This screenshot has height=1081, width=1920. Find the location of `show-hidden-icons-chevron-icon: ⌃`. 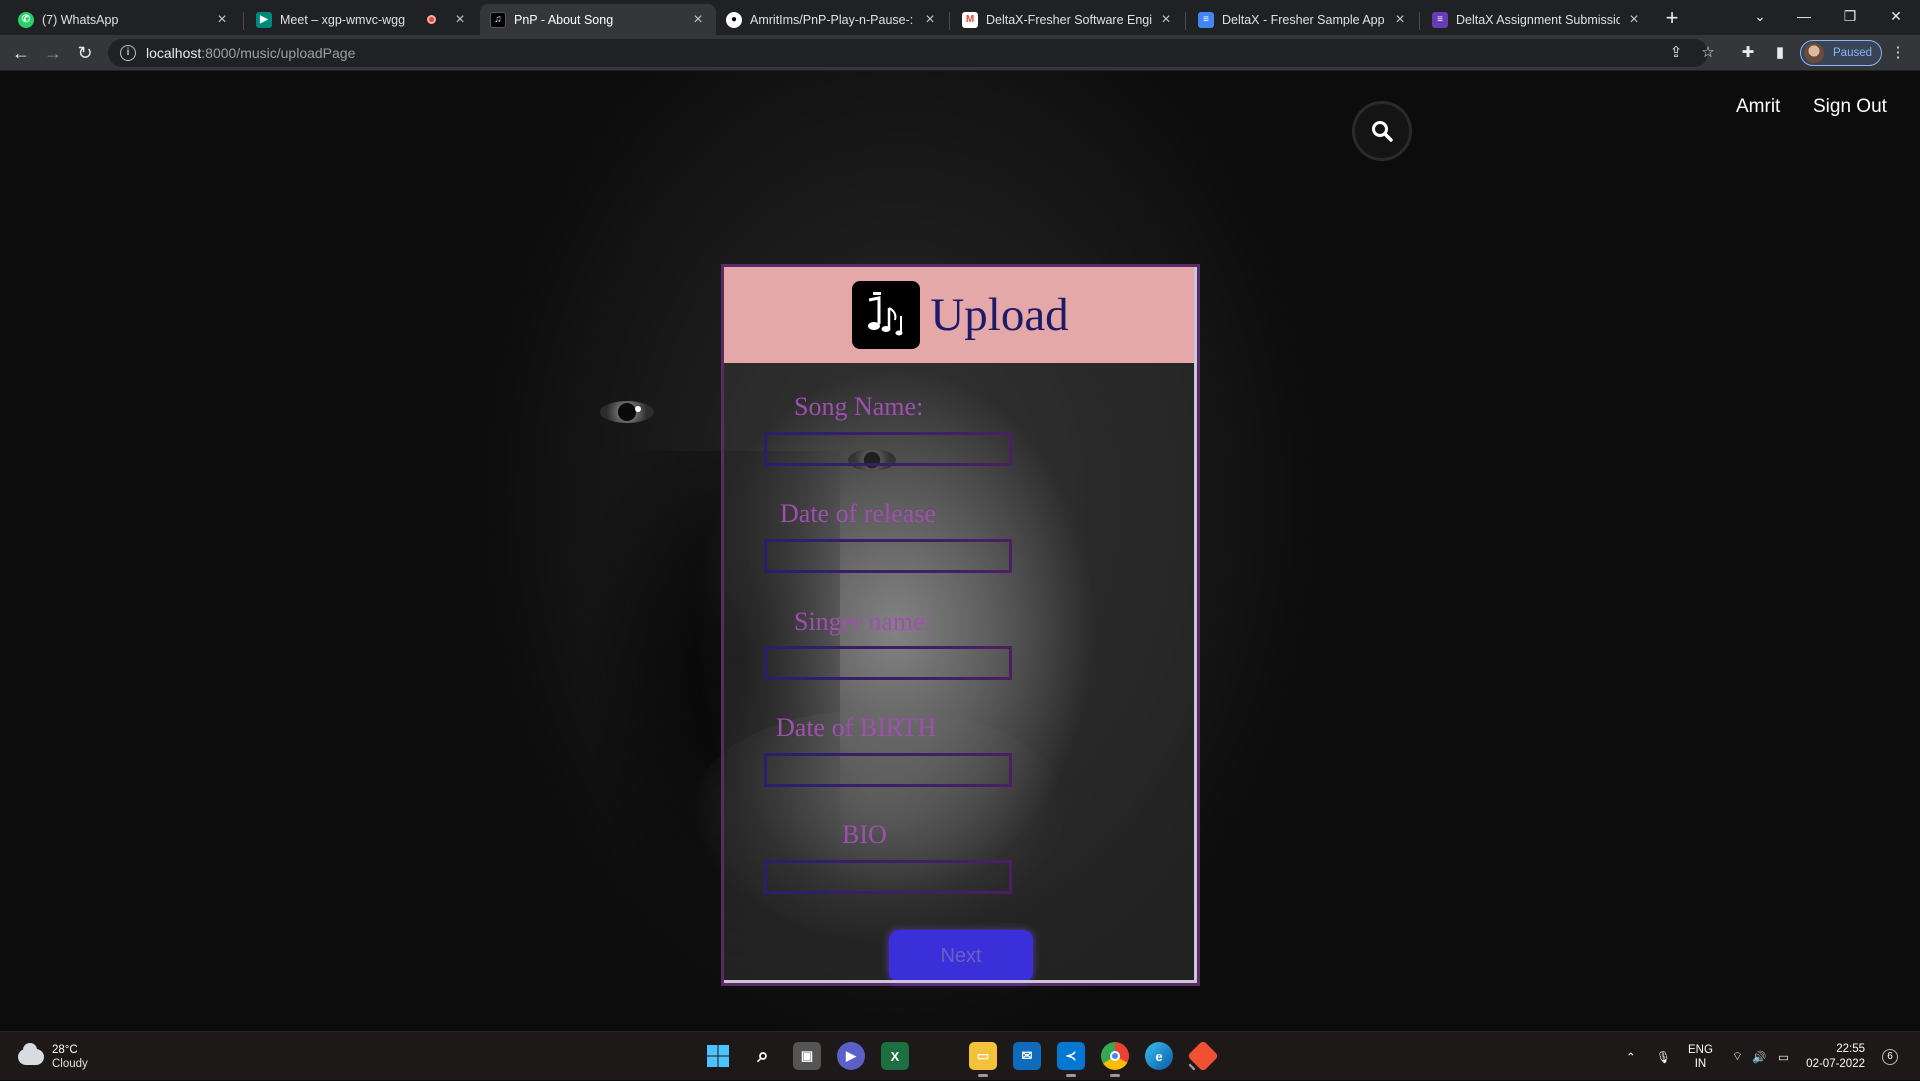

show-hidden-icons-chevron-icon: ⌃ is located at coordinates (1631, 1056).